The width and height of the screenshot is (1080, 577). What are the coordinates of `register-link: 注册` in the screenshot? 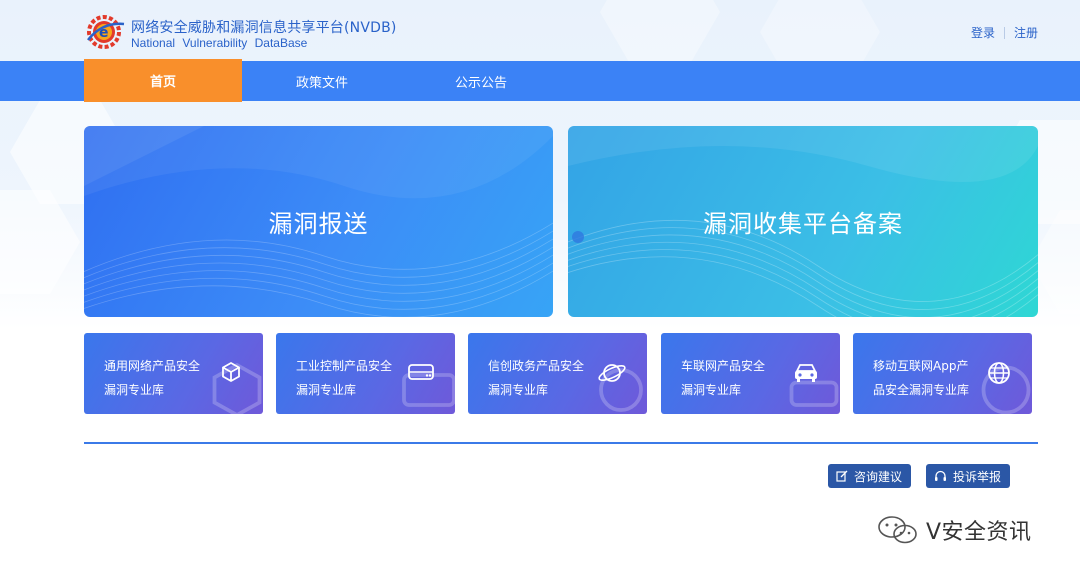 It's located at (1026, 32).